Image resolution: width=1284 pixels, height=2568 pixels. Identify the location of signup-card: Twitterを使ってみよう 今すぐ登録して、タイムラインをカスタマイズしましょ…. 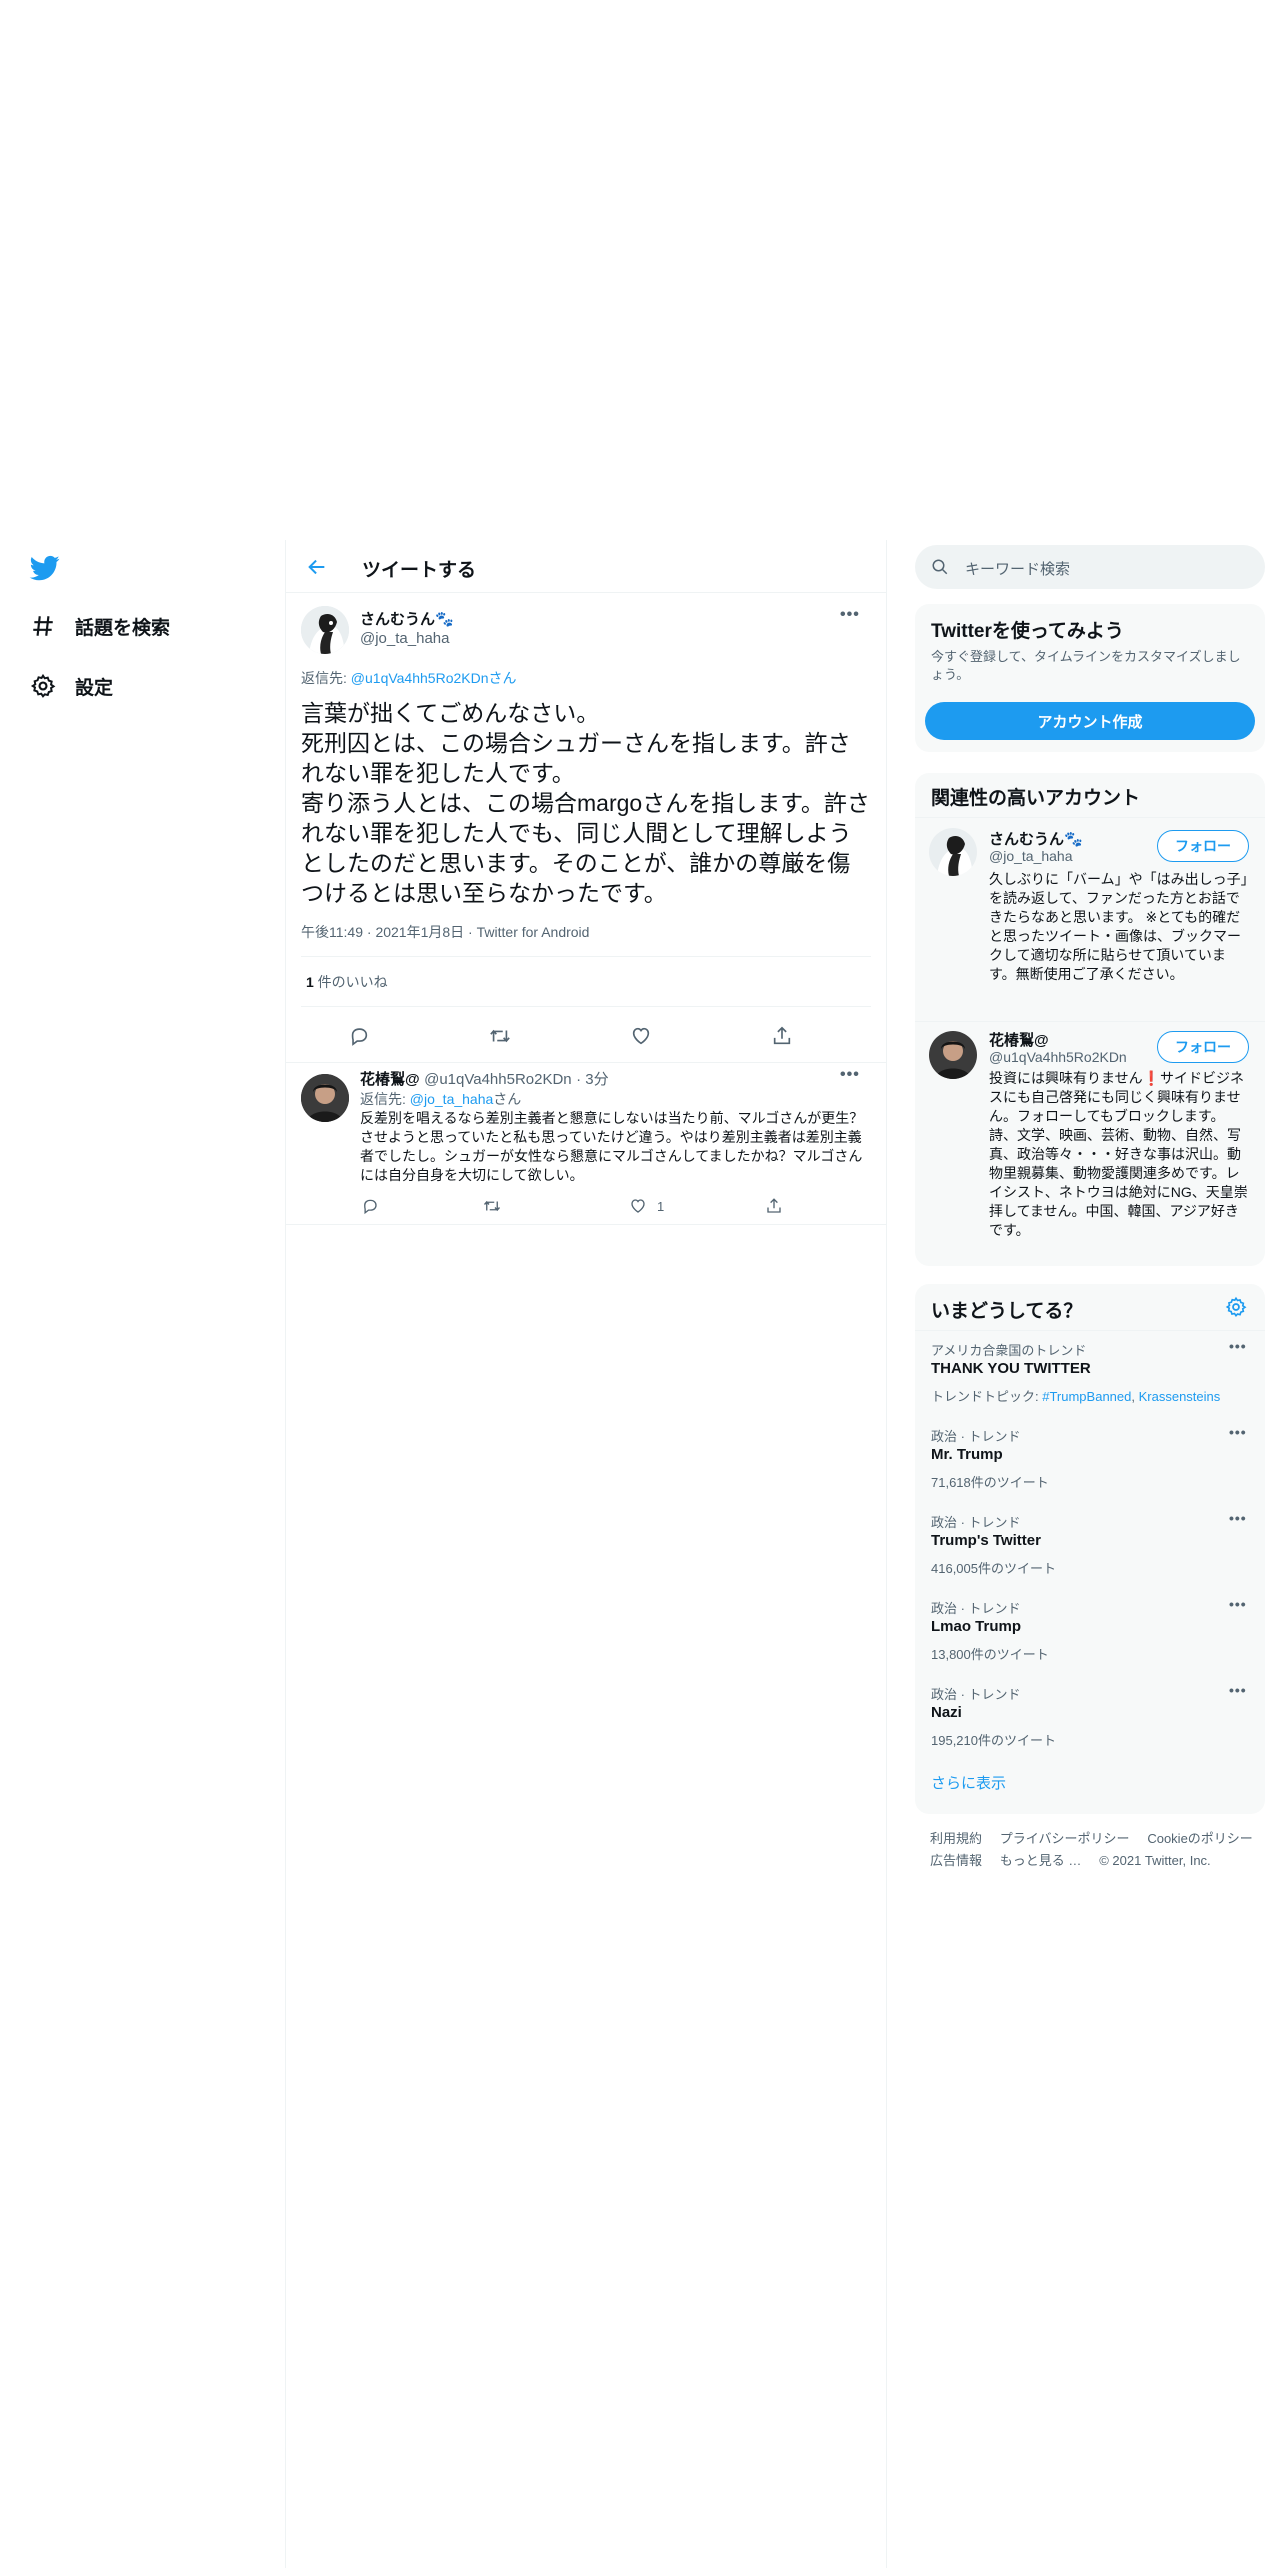
(1090, 678).